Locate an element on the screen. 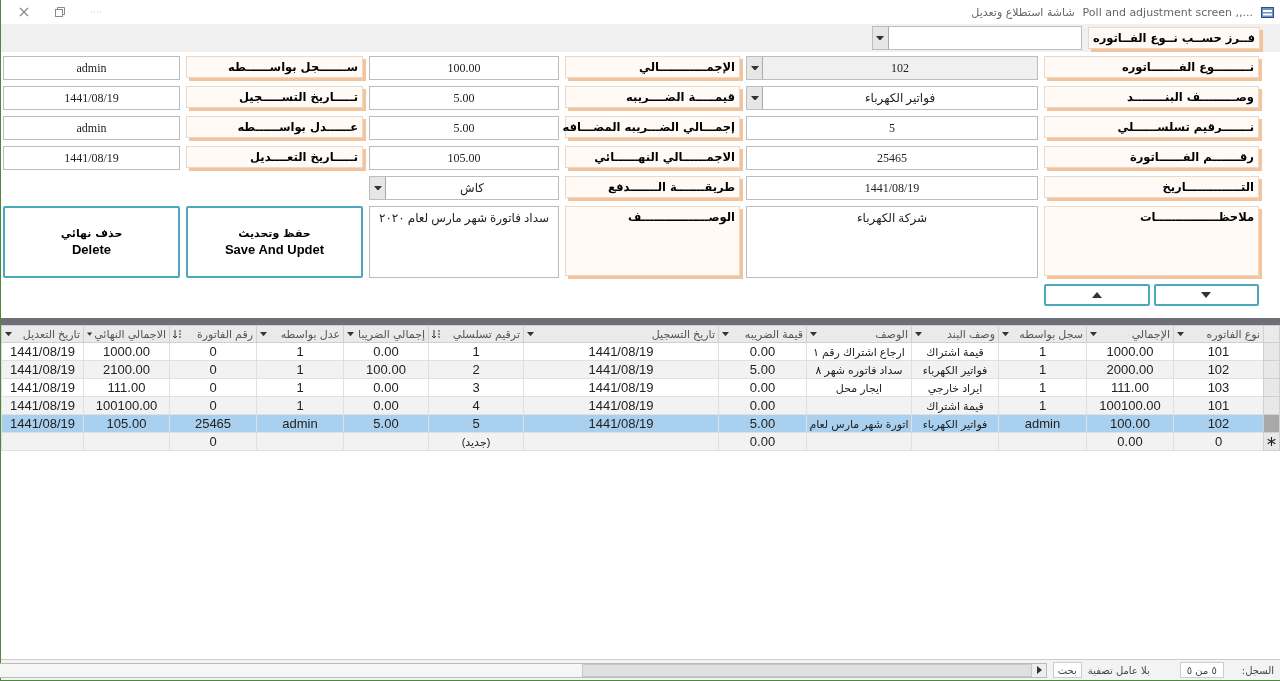  asterisk-icon is located at coordinates (1271, 441).